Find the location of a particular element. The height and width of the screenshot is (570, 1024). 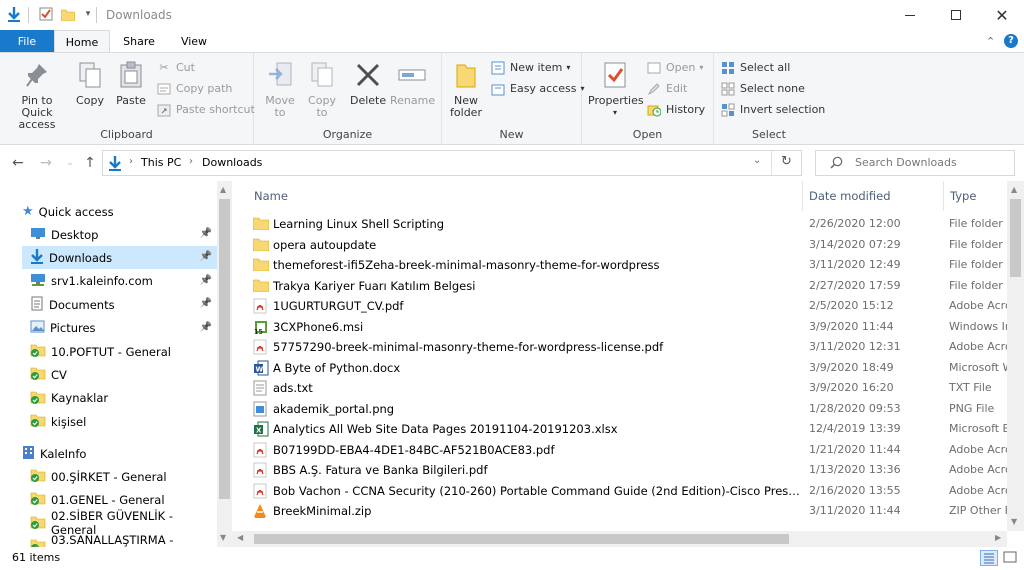

column-header-date: Date modified is located at coordinates (850, 196).